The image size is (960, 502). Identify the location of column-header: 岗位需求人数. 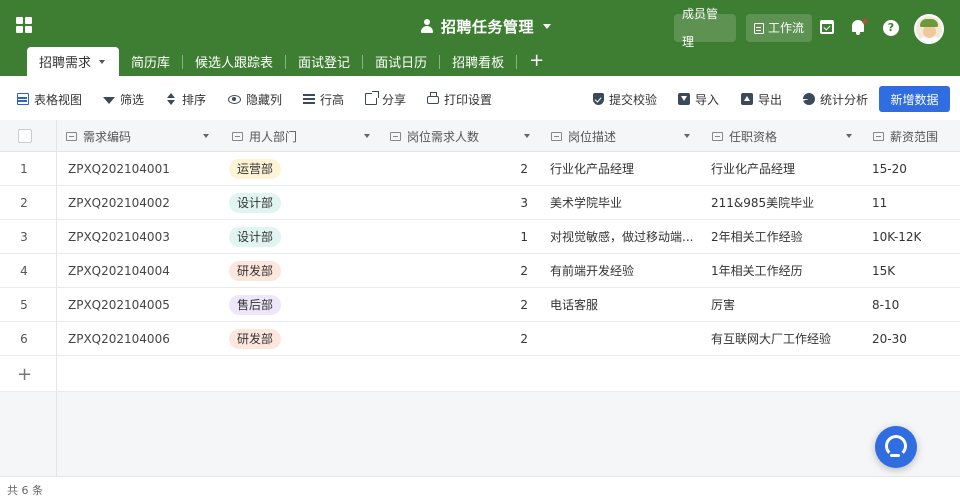
(465, 136).